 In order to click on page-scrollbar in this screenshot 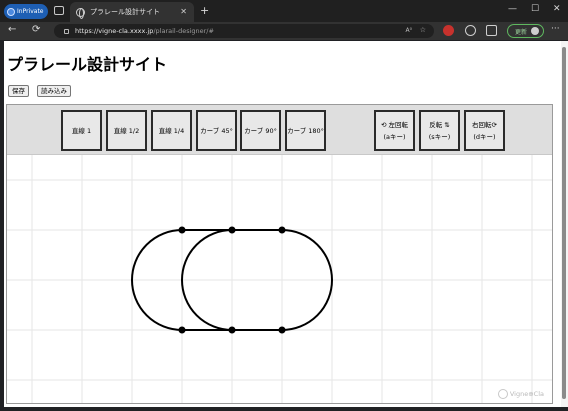, I will do `click(564, 224)`.